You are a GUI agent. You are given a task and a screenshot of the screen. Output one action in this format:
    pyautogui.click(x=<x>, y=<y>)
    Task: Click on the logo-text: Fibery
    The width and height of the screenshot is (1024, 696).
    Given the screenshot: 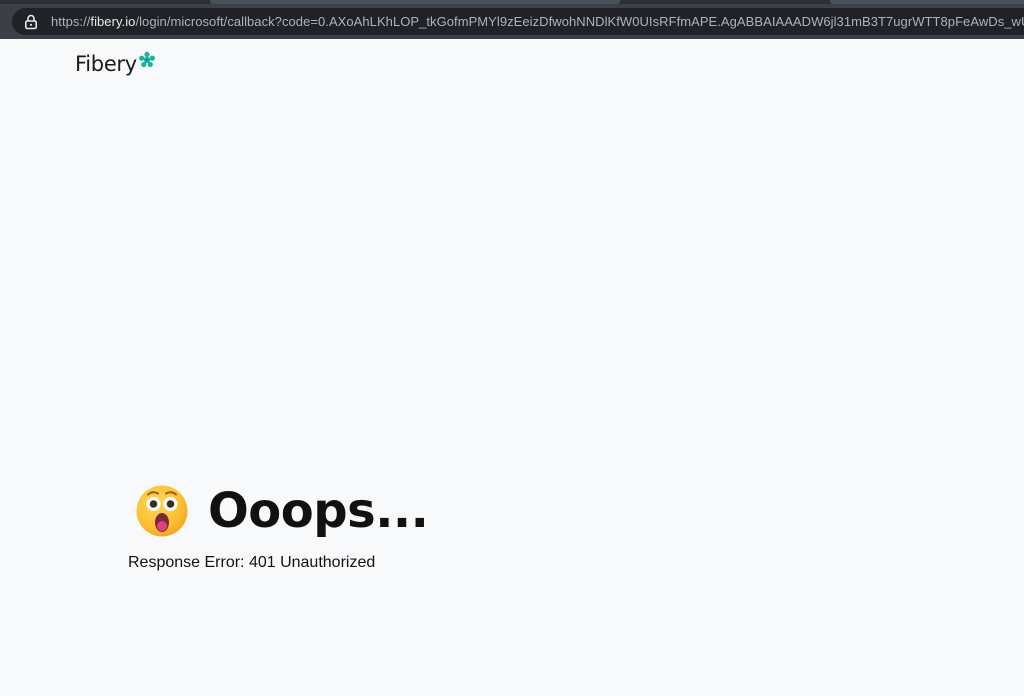 What is the action you would take?
    pyautogui.click(x=106, y=64)
    